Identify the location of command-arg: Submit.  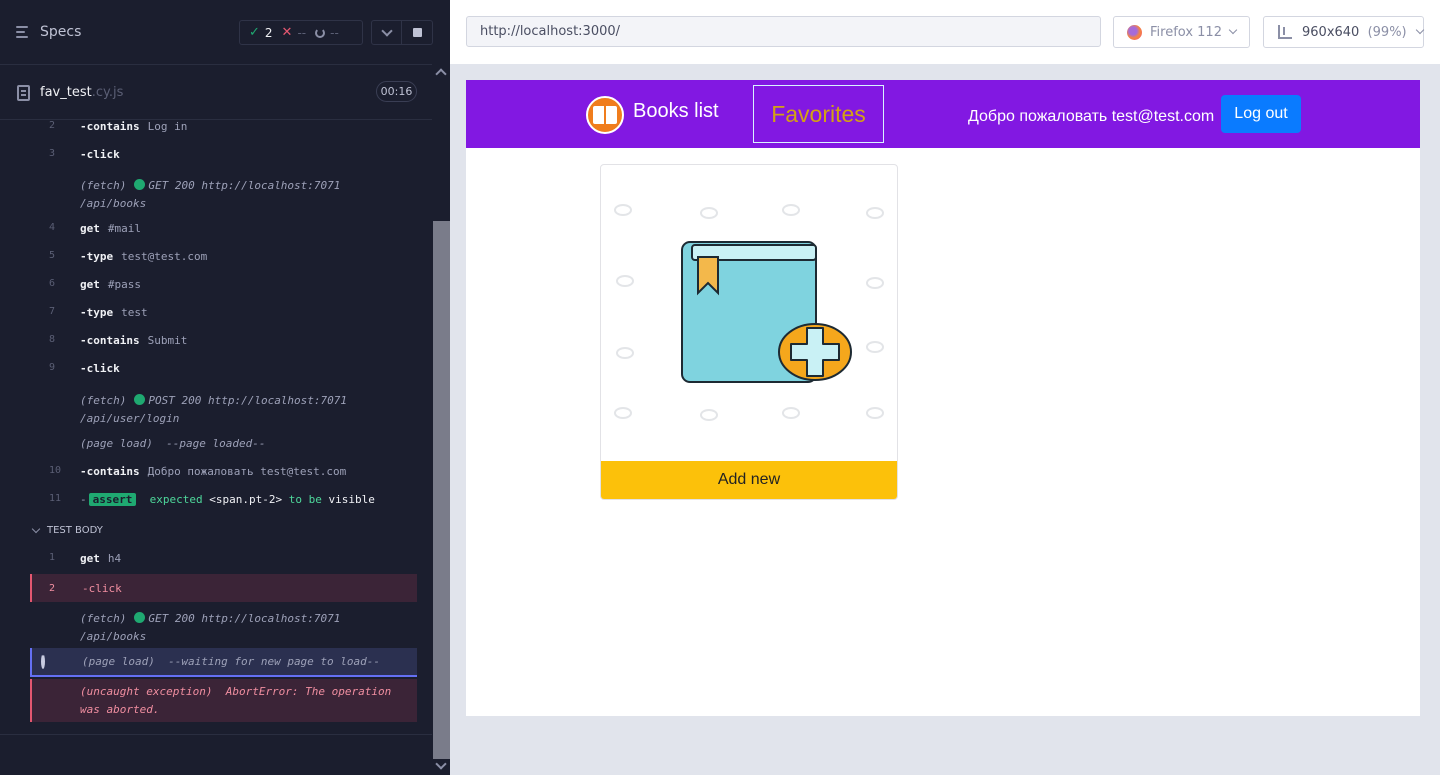
(167, 340).